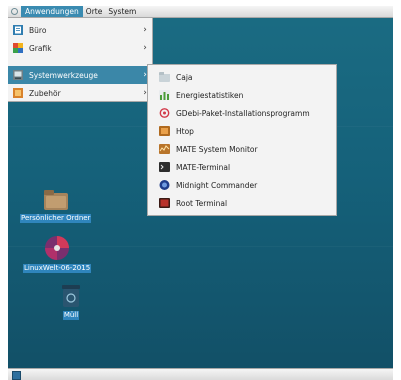 This screenshot has width=401, height=380. I want to click on system-tools-icon, so click(18, 75).